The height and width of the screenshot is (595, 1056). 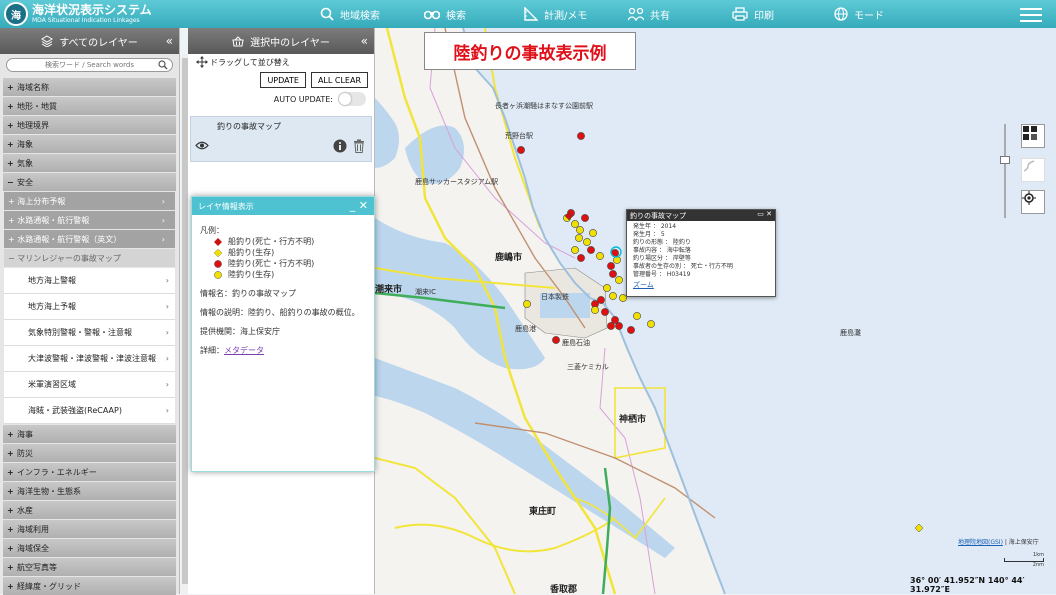 What do you see at coordinates (281, 139) in the screenshot?
I see `selected-layer-item: 釣りの事故マップ` at bounding box center [281, 139].